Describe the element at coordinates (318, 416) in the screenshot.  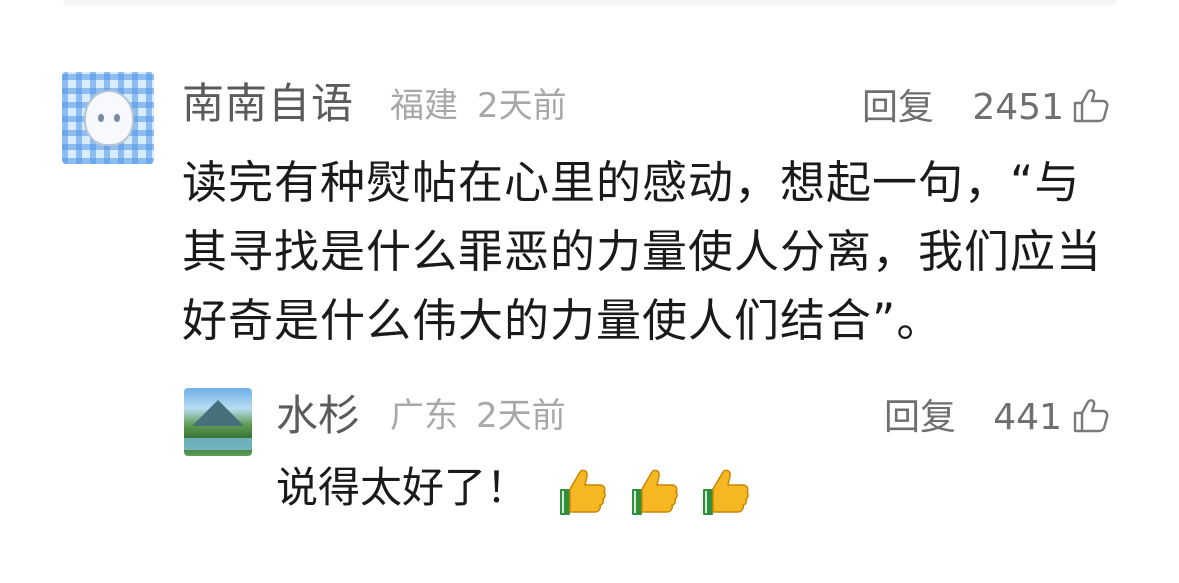
I see `reply-username: 水杉` at that location.